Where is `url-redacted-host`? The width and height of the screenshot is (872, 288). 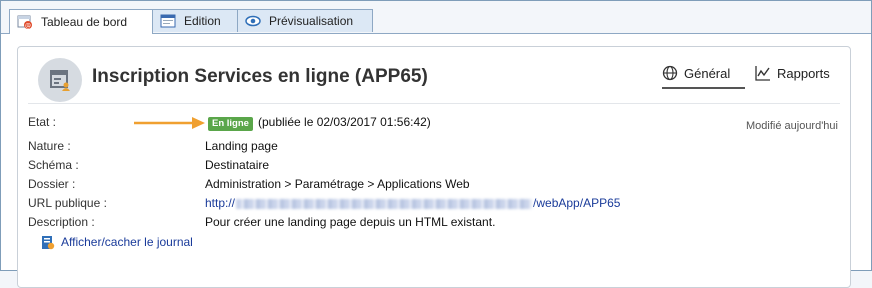 url-redacted-host is located at coordinates (384, 203).